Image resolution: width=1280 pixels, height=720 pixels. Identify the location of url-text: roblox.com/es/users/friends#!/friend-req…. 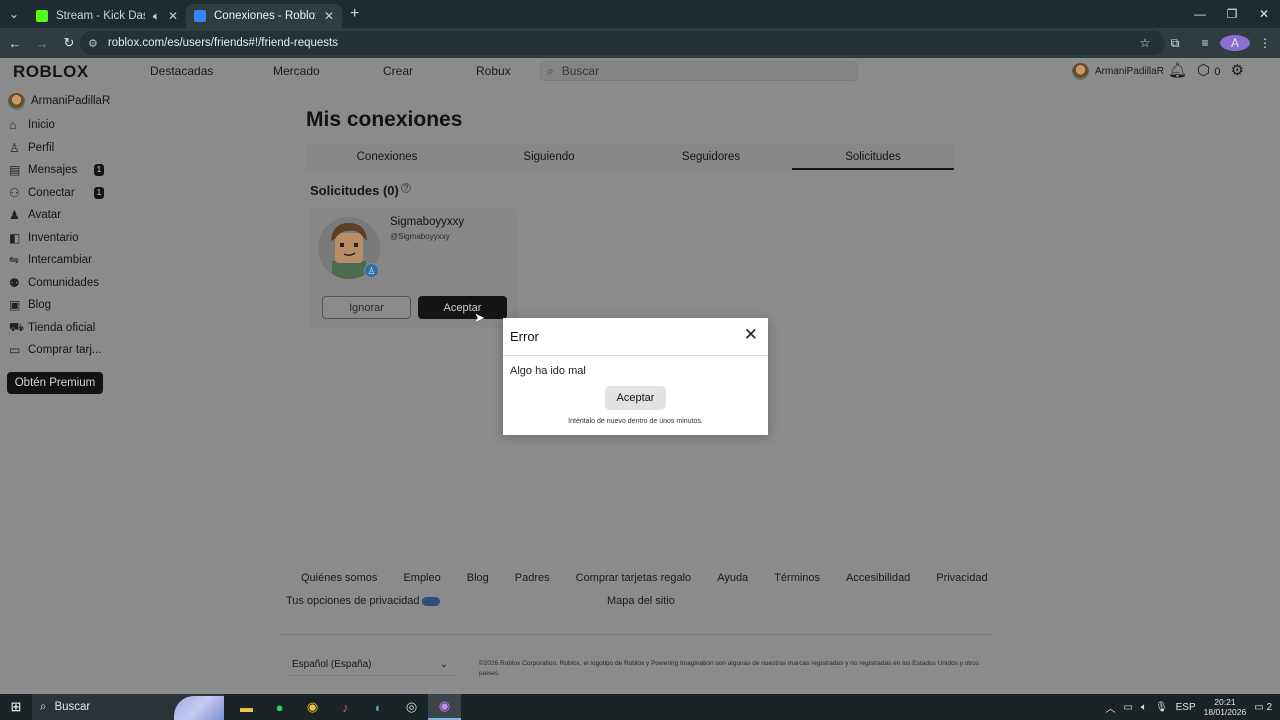
(222, 43).